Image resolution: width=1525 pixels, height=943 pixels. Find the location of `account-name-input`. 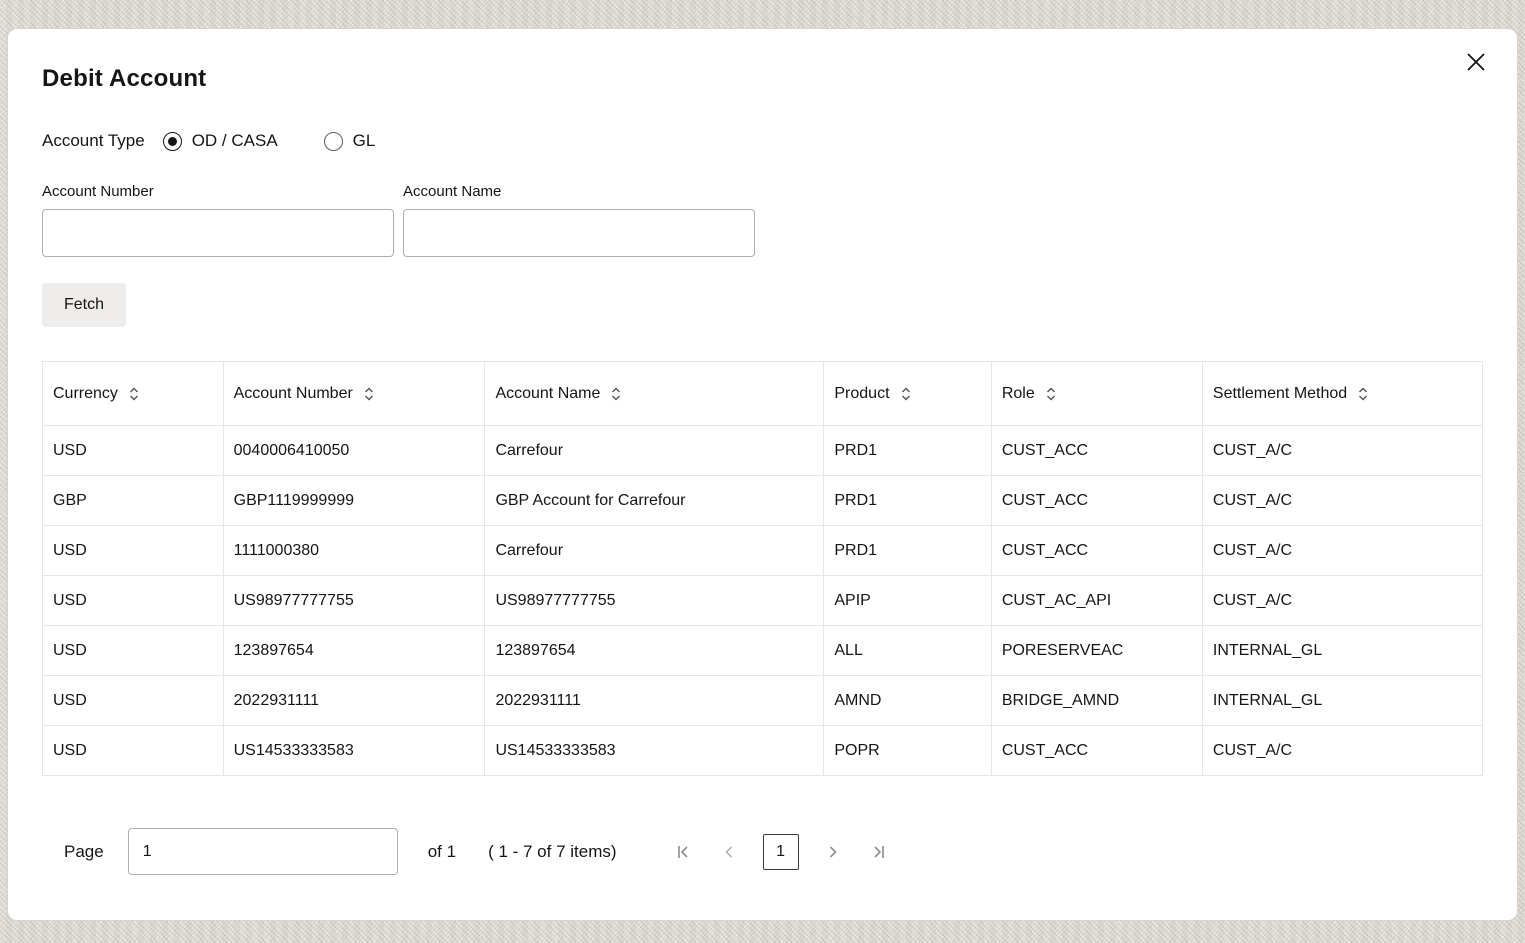

account-name-input is located at coordinates (579, 233).